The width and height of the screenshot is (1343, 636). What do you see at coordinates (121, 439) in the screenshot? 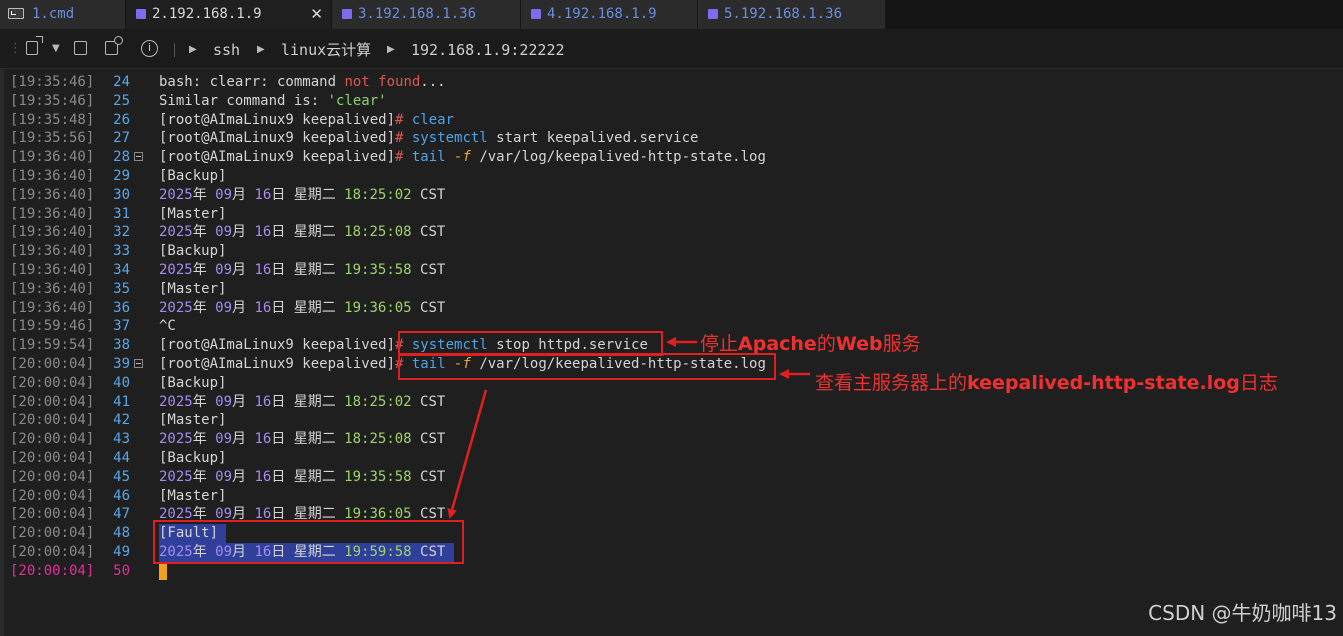
I see `line-number: 43` at bounding box center [121, 439].